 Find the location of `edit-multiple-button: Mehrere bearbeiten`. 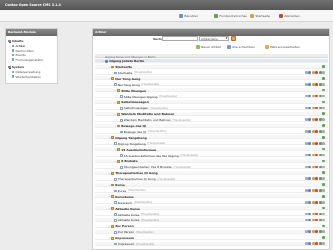

edit-multiple-button: Mehrere bearbeiten is located at coordinates (282, 47).